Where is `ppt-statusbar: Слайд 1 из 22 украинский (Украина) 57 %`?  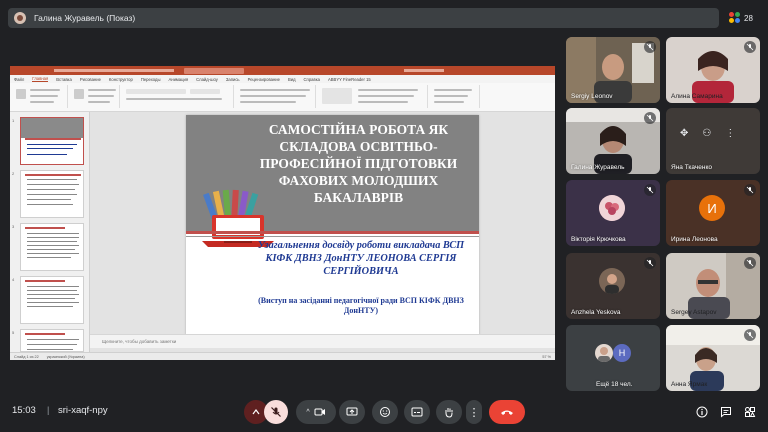
ppt-statusbar: Слайд 1 из 22 украинский (Украина) 57 % is located at coordinates (282, 356).